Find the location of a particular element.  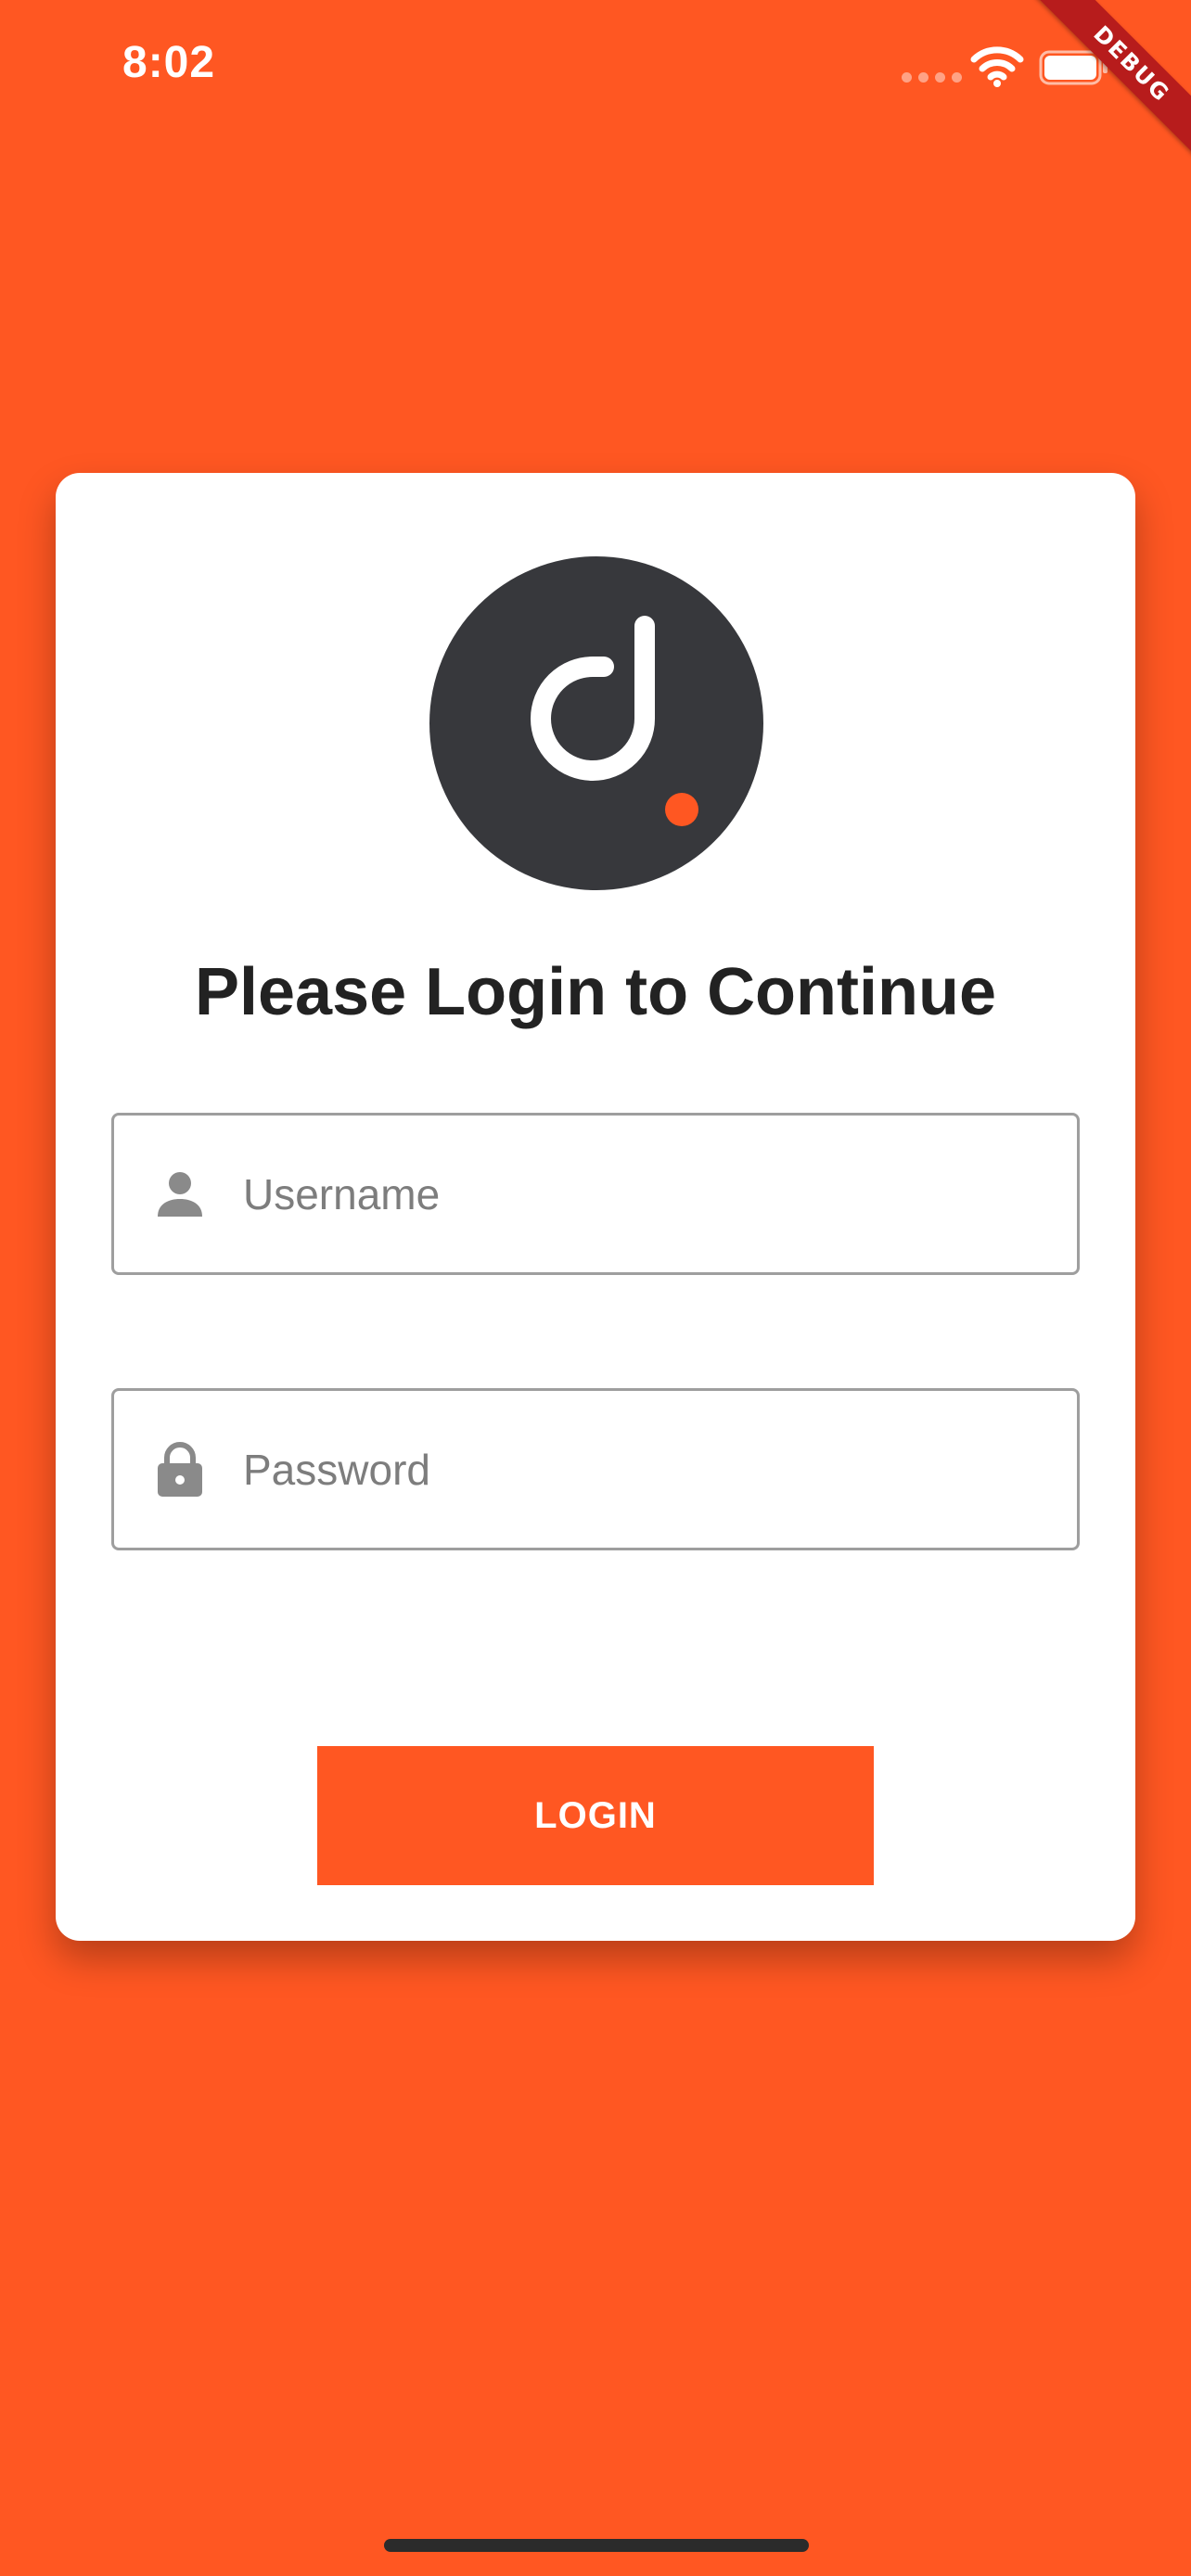

login-title: Please Login to Continue is located at coordinates (595, 992).